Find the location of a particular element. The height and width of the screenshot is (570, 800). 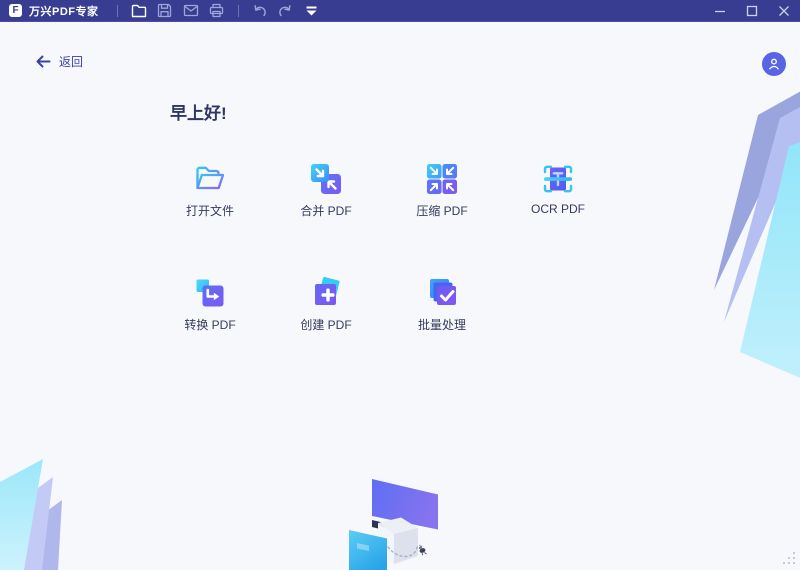

feature-label: 转换 PDF is located at coordinates (210, 325).